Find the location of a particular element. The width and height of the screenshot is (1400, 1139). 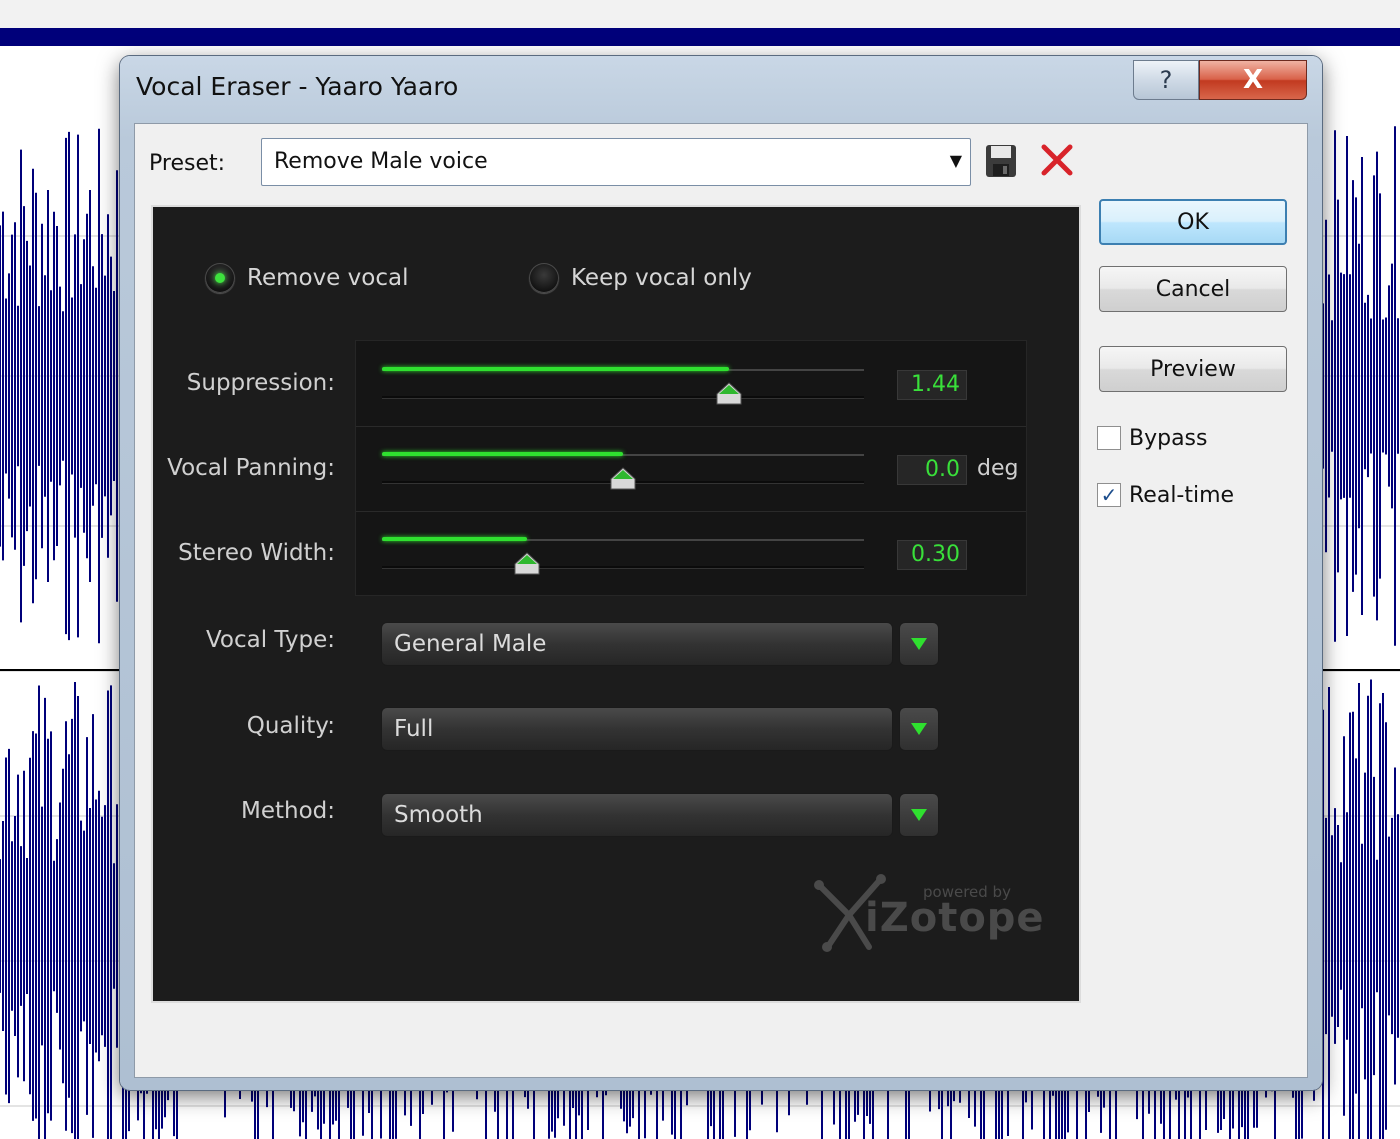

method-label: Method: is located at coordinates (287, 811).